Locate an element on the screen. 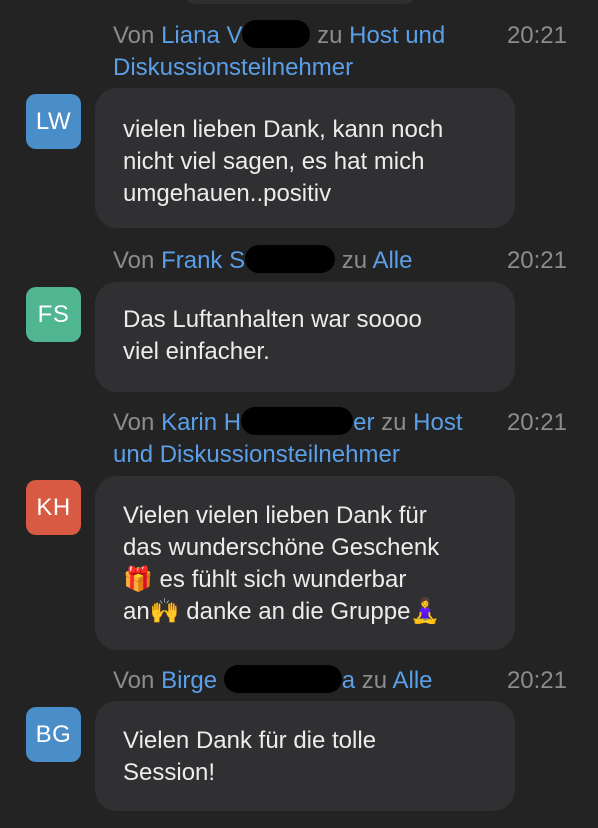  message-header: Von Birge a zu Alle is located at coordinates (298, 681).